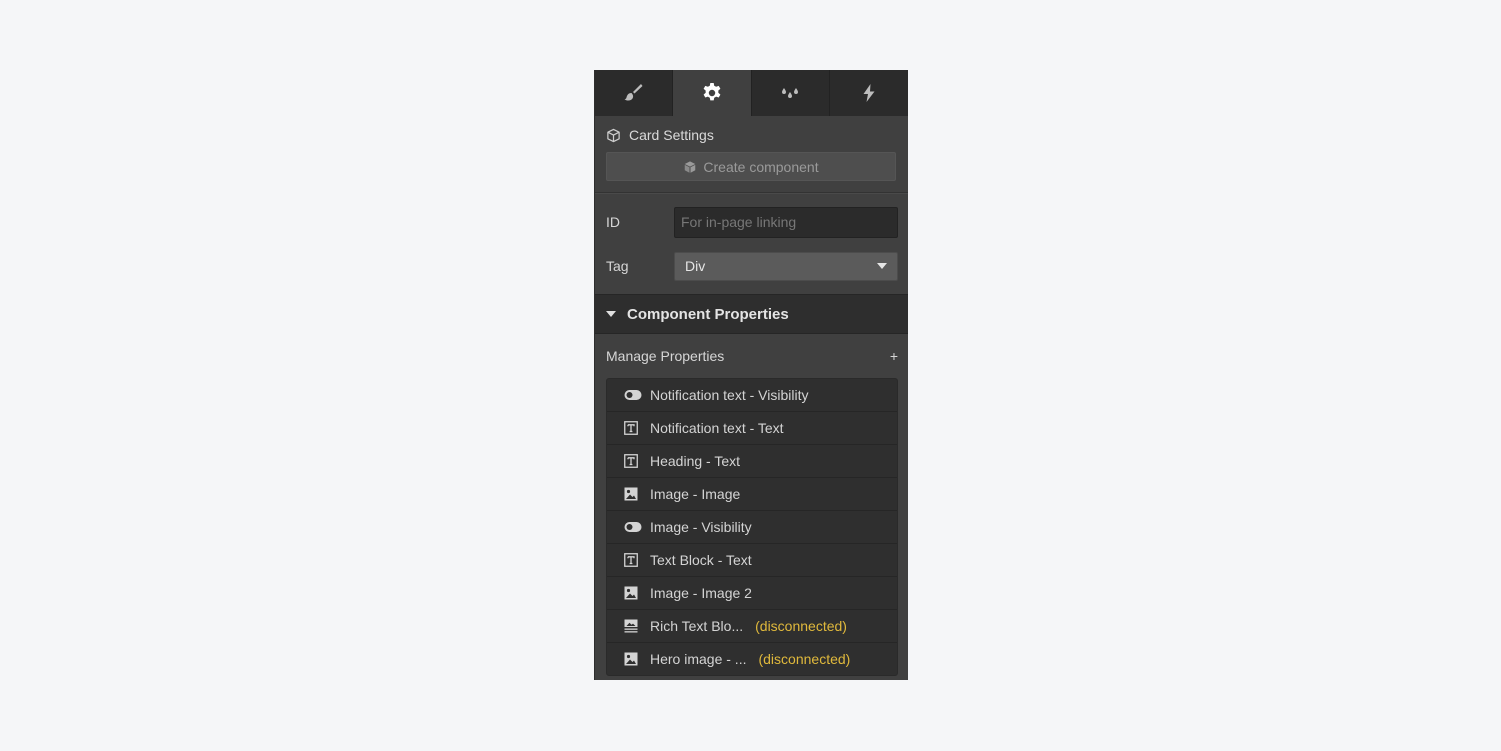 The height and width of the screenshot is (751, 1501). I want to click on id-label: ID, so click(613, 222).